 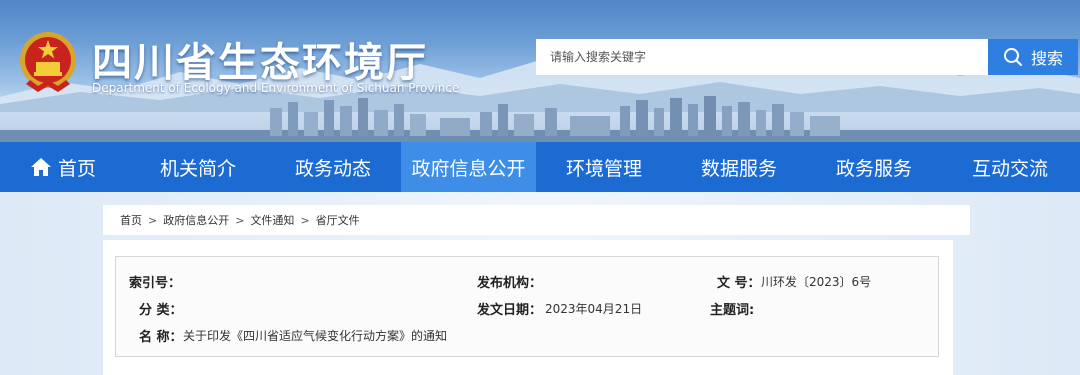 What do you see at coordinates (739, 283) in the screenshot?
I see `doc-no-label: 文 号：` at bounding box center [739, 283].